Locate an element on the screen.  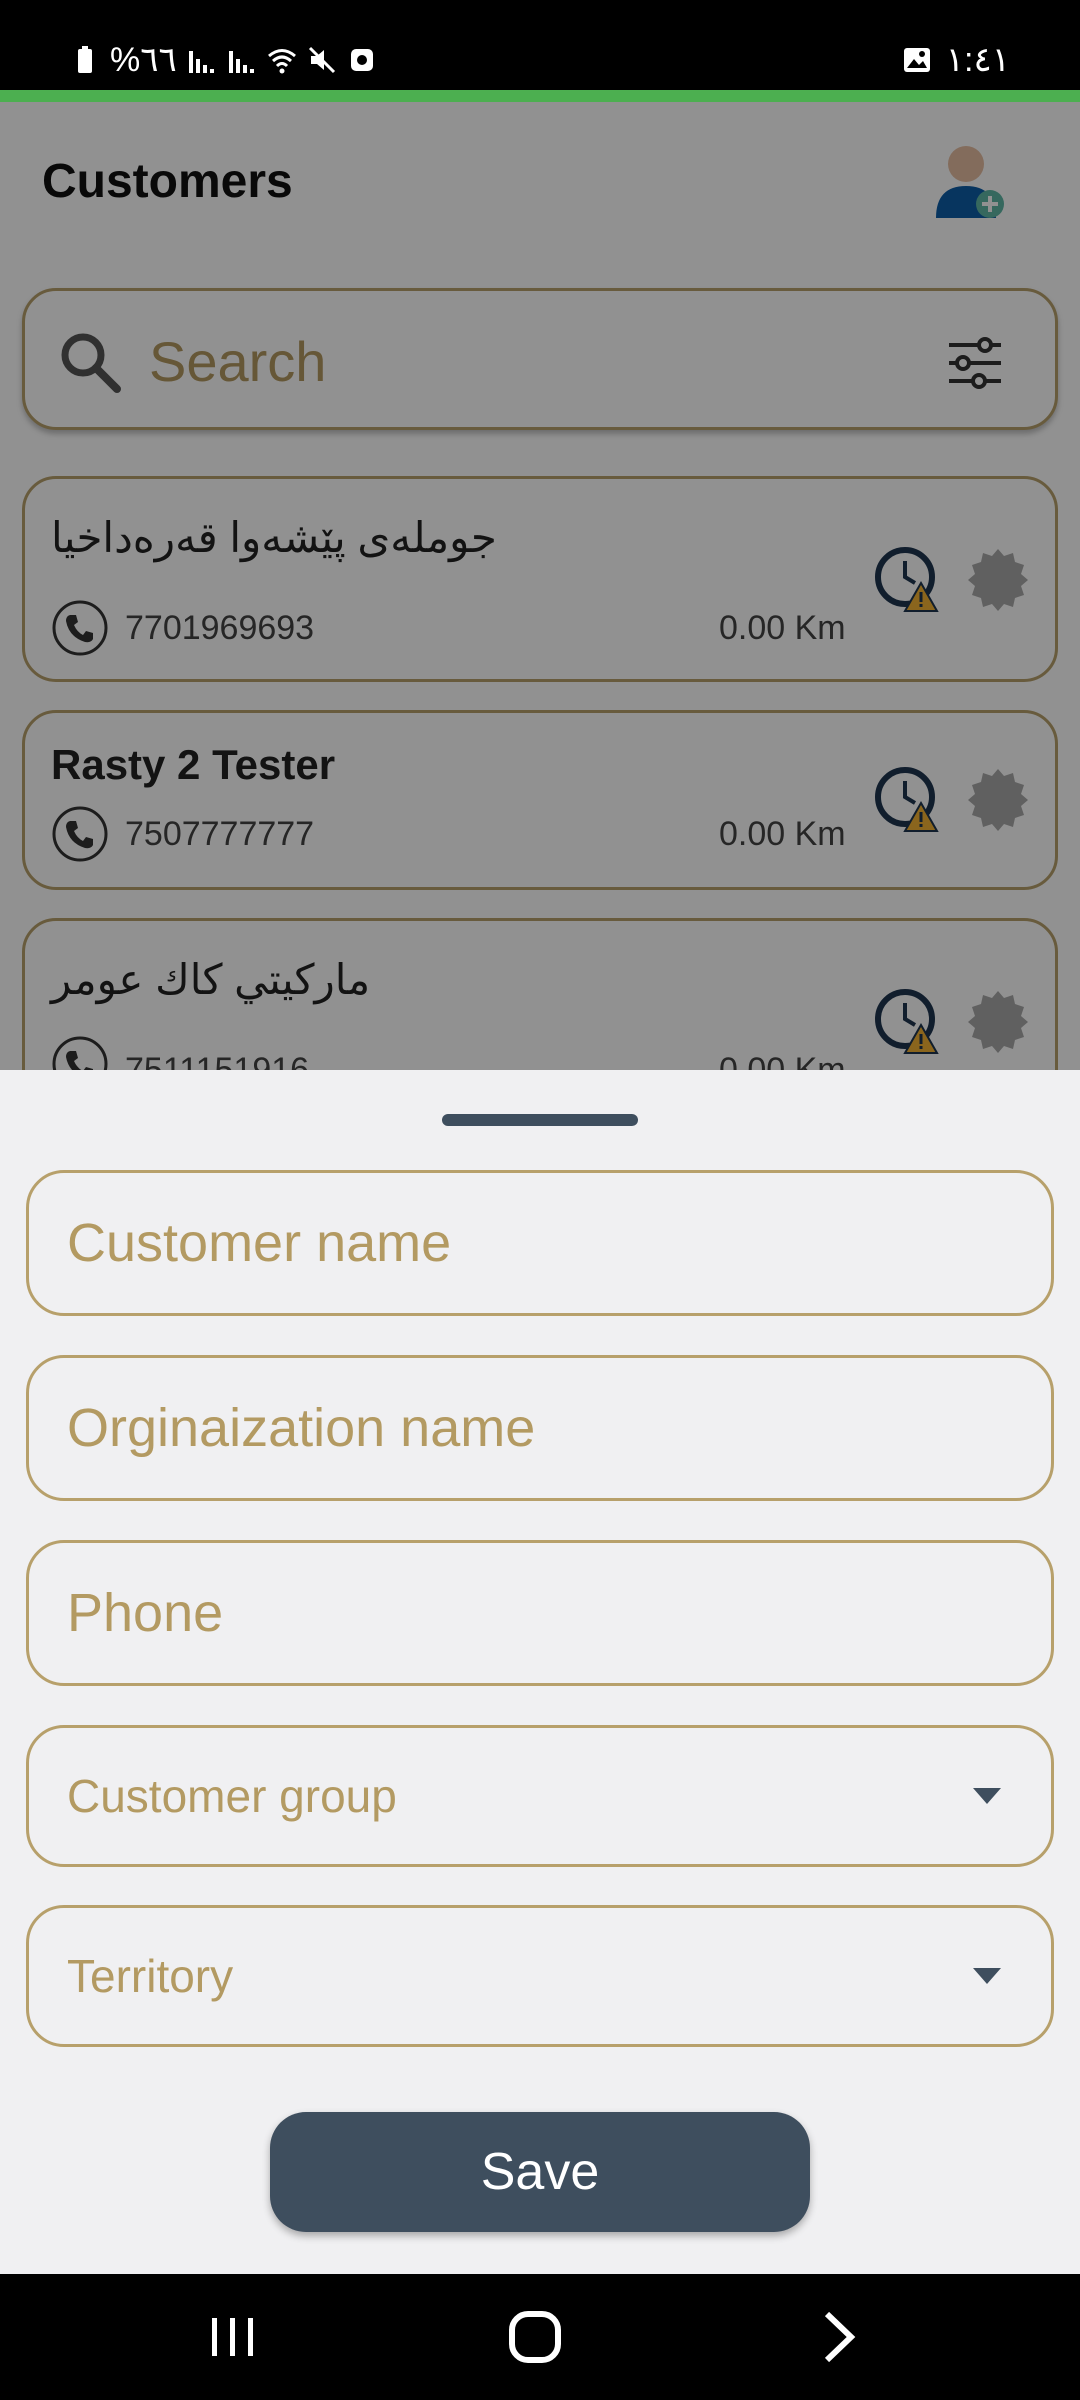
mute-icon is located at coordinates (321, 60).